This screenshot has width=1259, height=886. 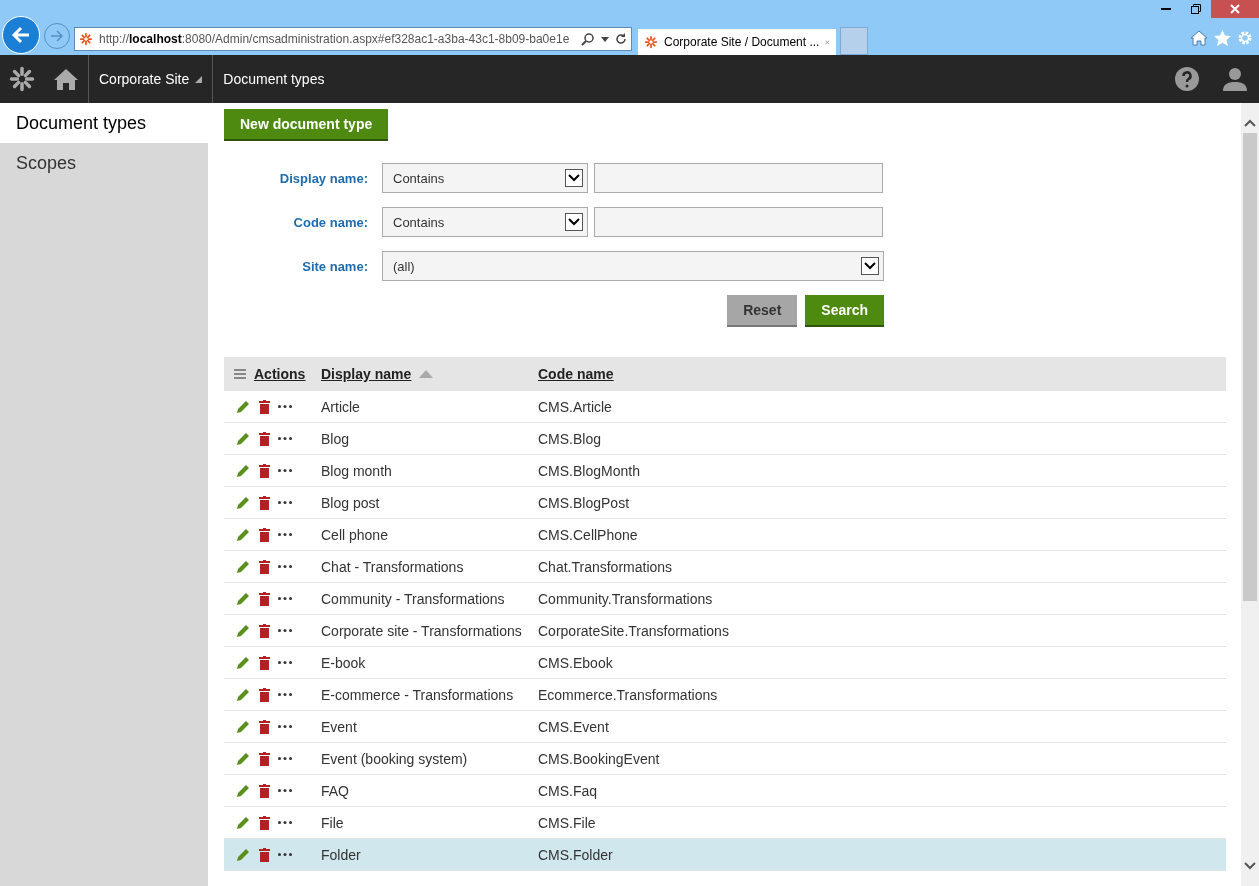 I want to click on scroll-up-icon, so click(x=1250, y=123).